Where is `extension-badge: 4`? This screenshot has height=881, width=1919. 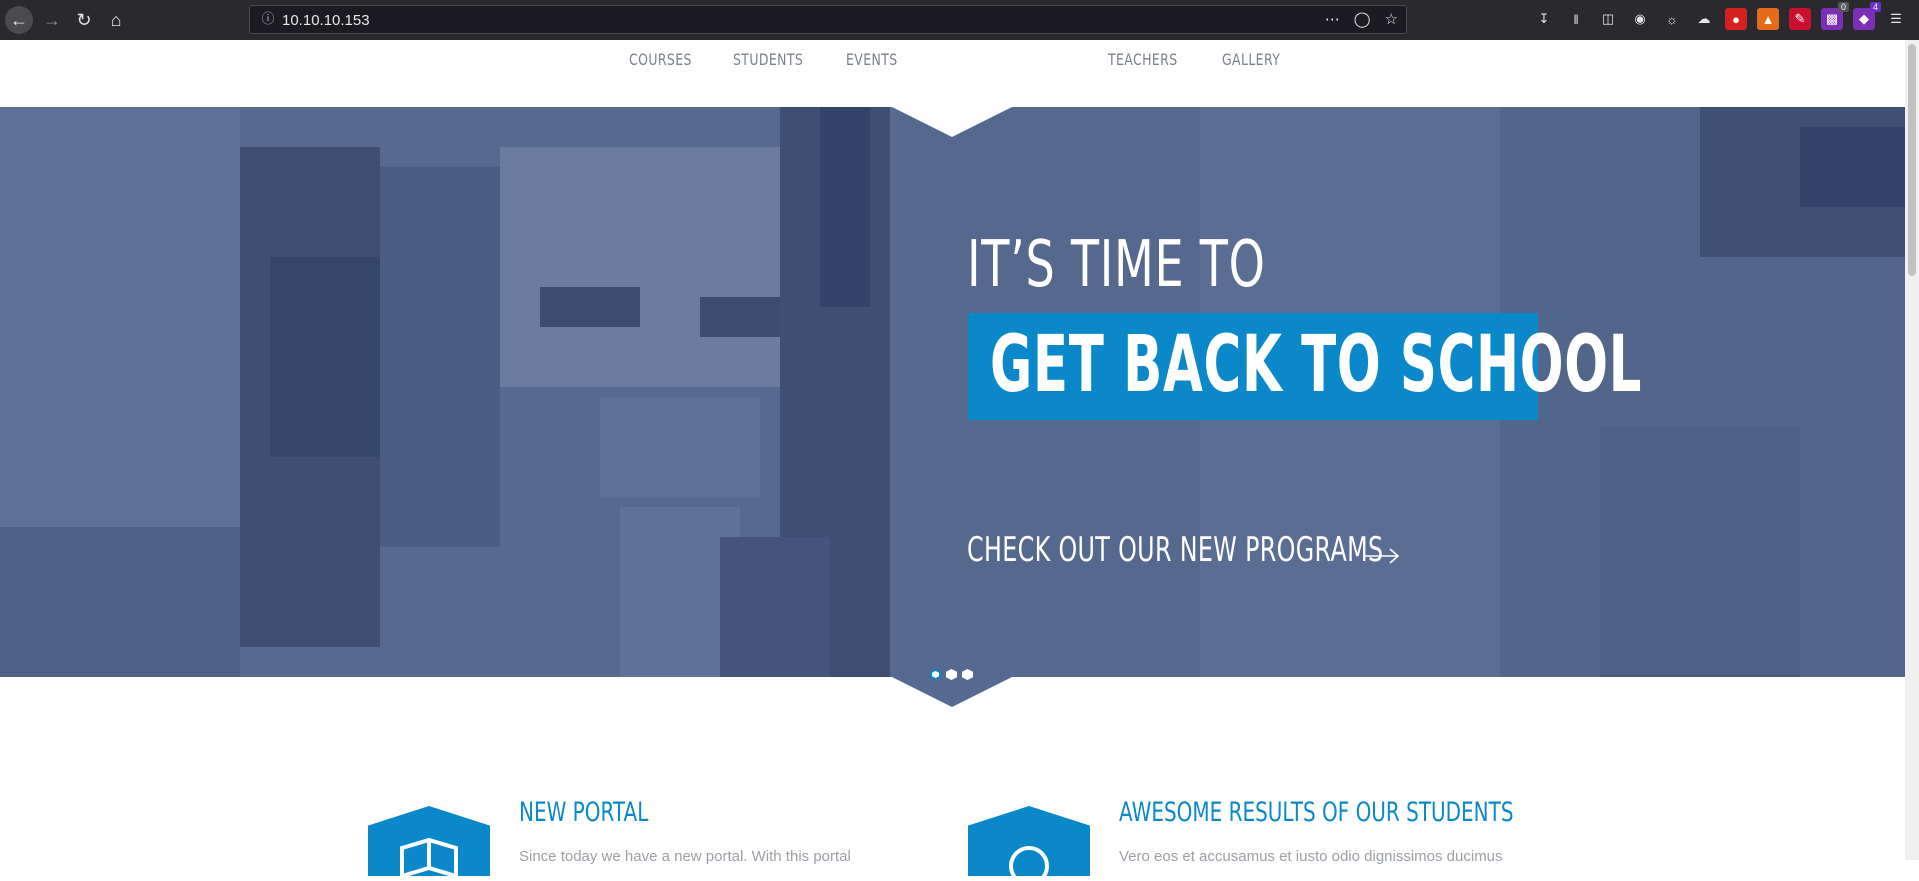 extension-badge: 4 is located at coordinates (1875, 7).